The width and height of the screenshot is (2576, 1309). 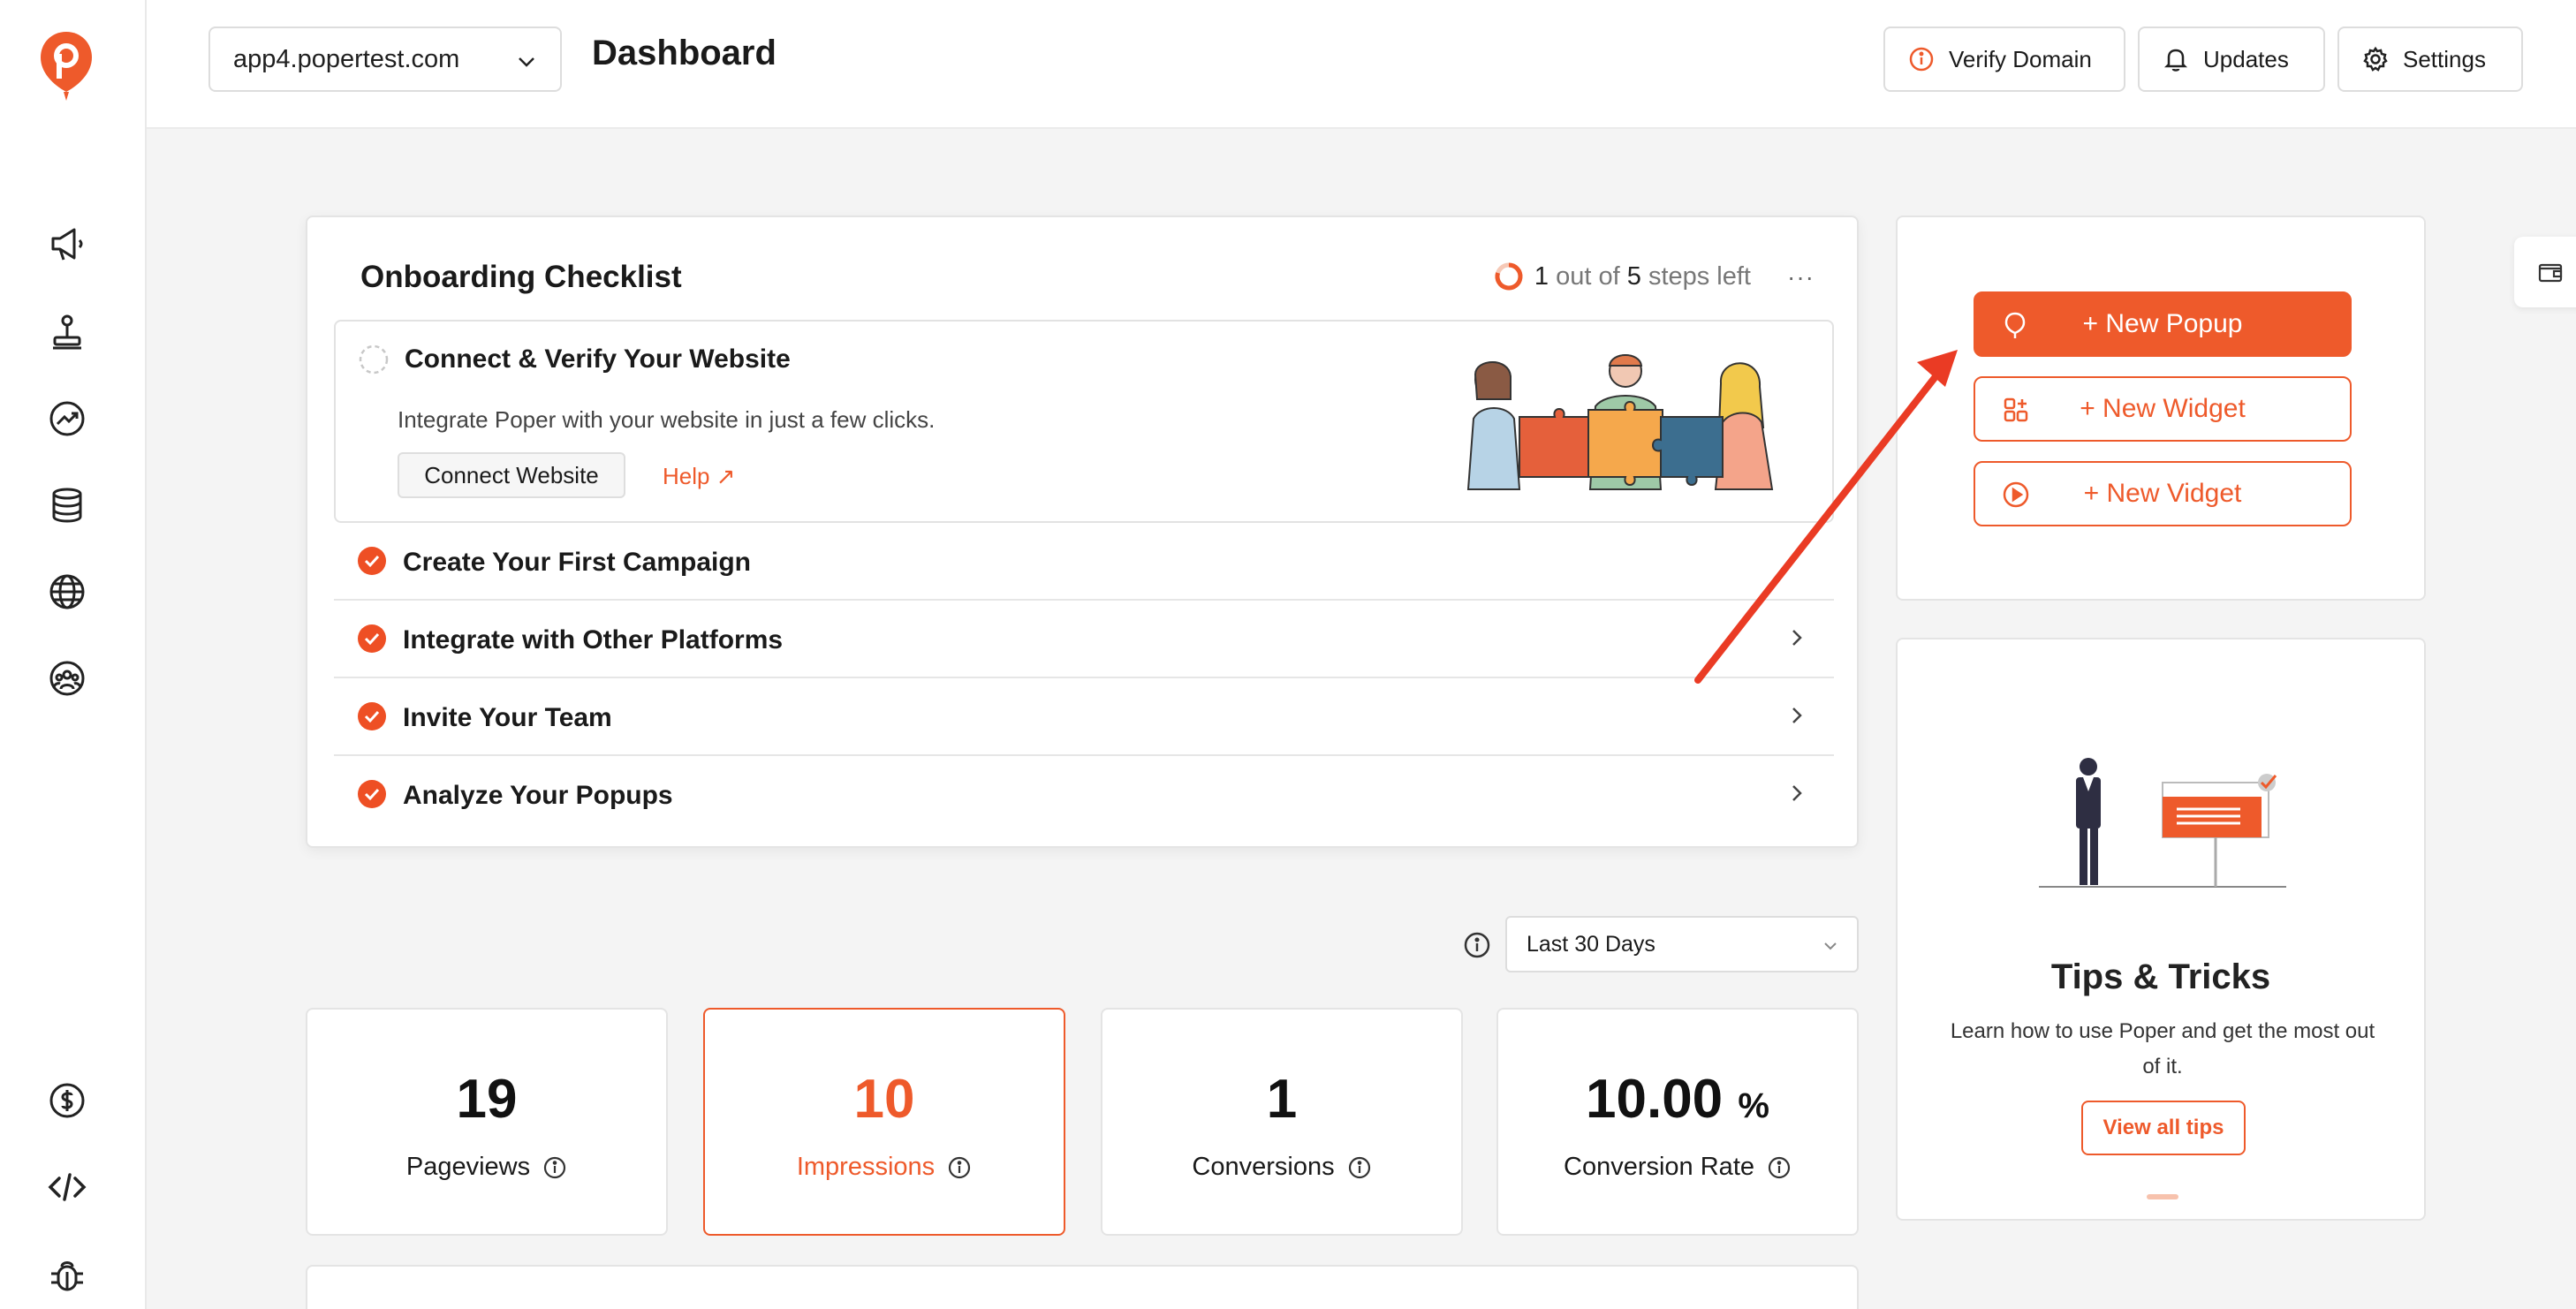 I want to click on checklist-progress: 1 out of 5 steps left, so click(x=1623, y=276).